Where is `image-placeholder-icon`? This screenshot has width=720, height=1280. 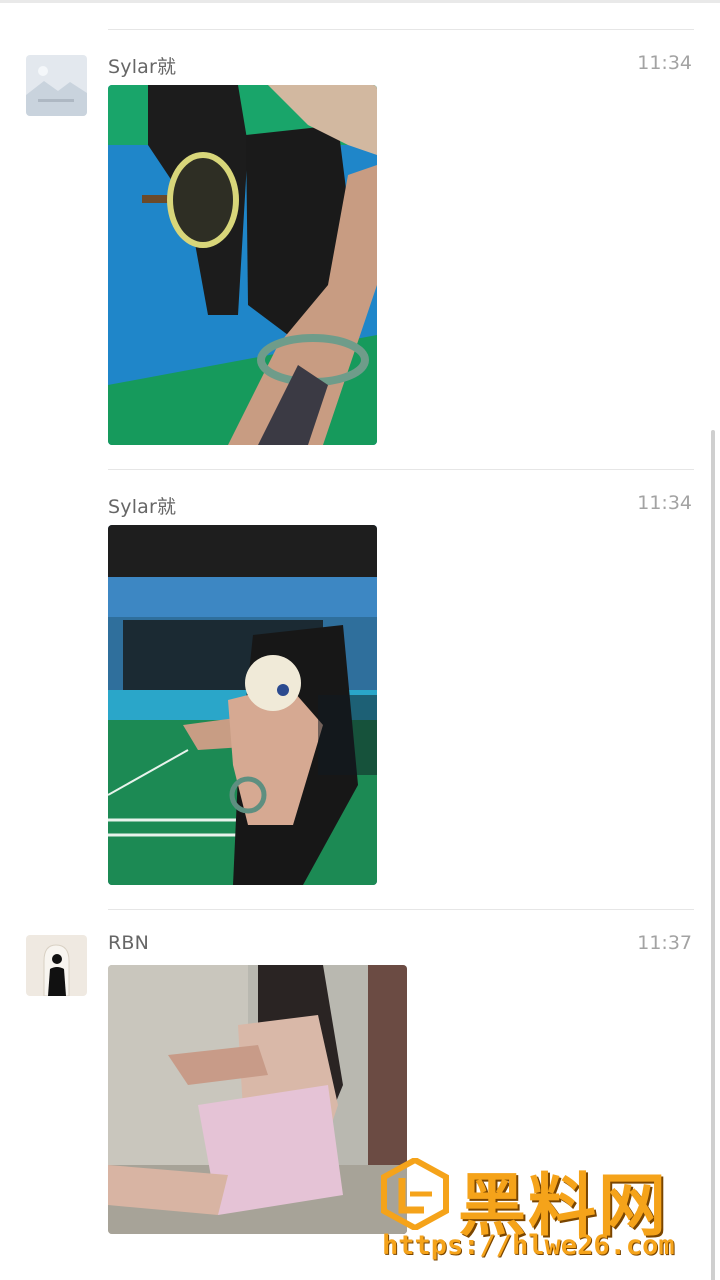
image-placeholder-icon is located at coordinates (56, 85).